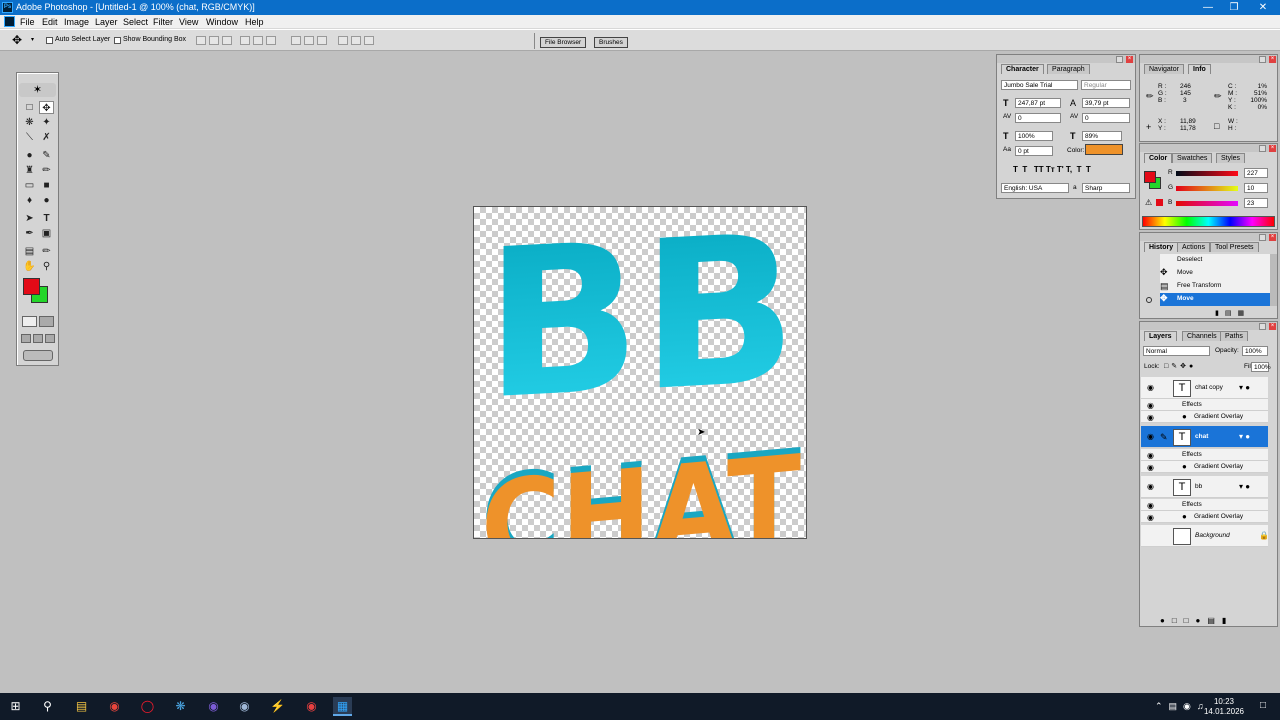 The image size is (1280, 720). What do you see at coordinates (1215, 273) in the screenshot?
I see `history-item: ✥ Move` at bounding box center [1215, 273].